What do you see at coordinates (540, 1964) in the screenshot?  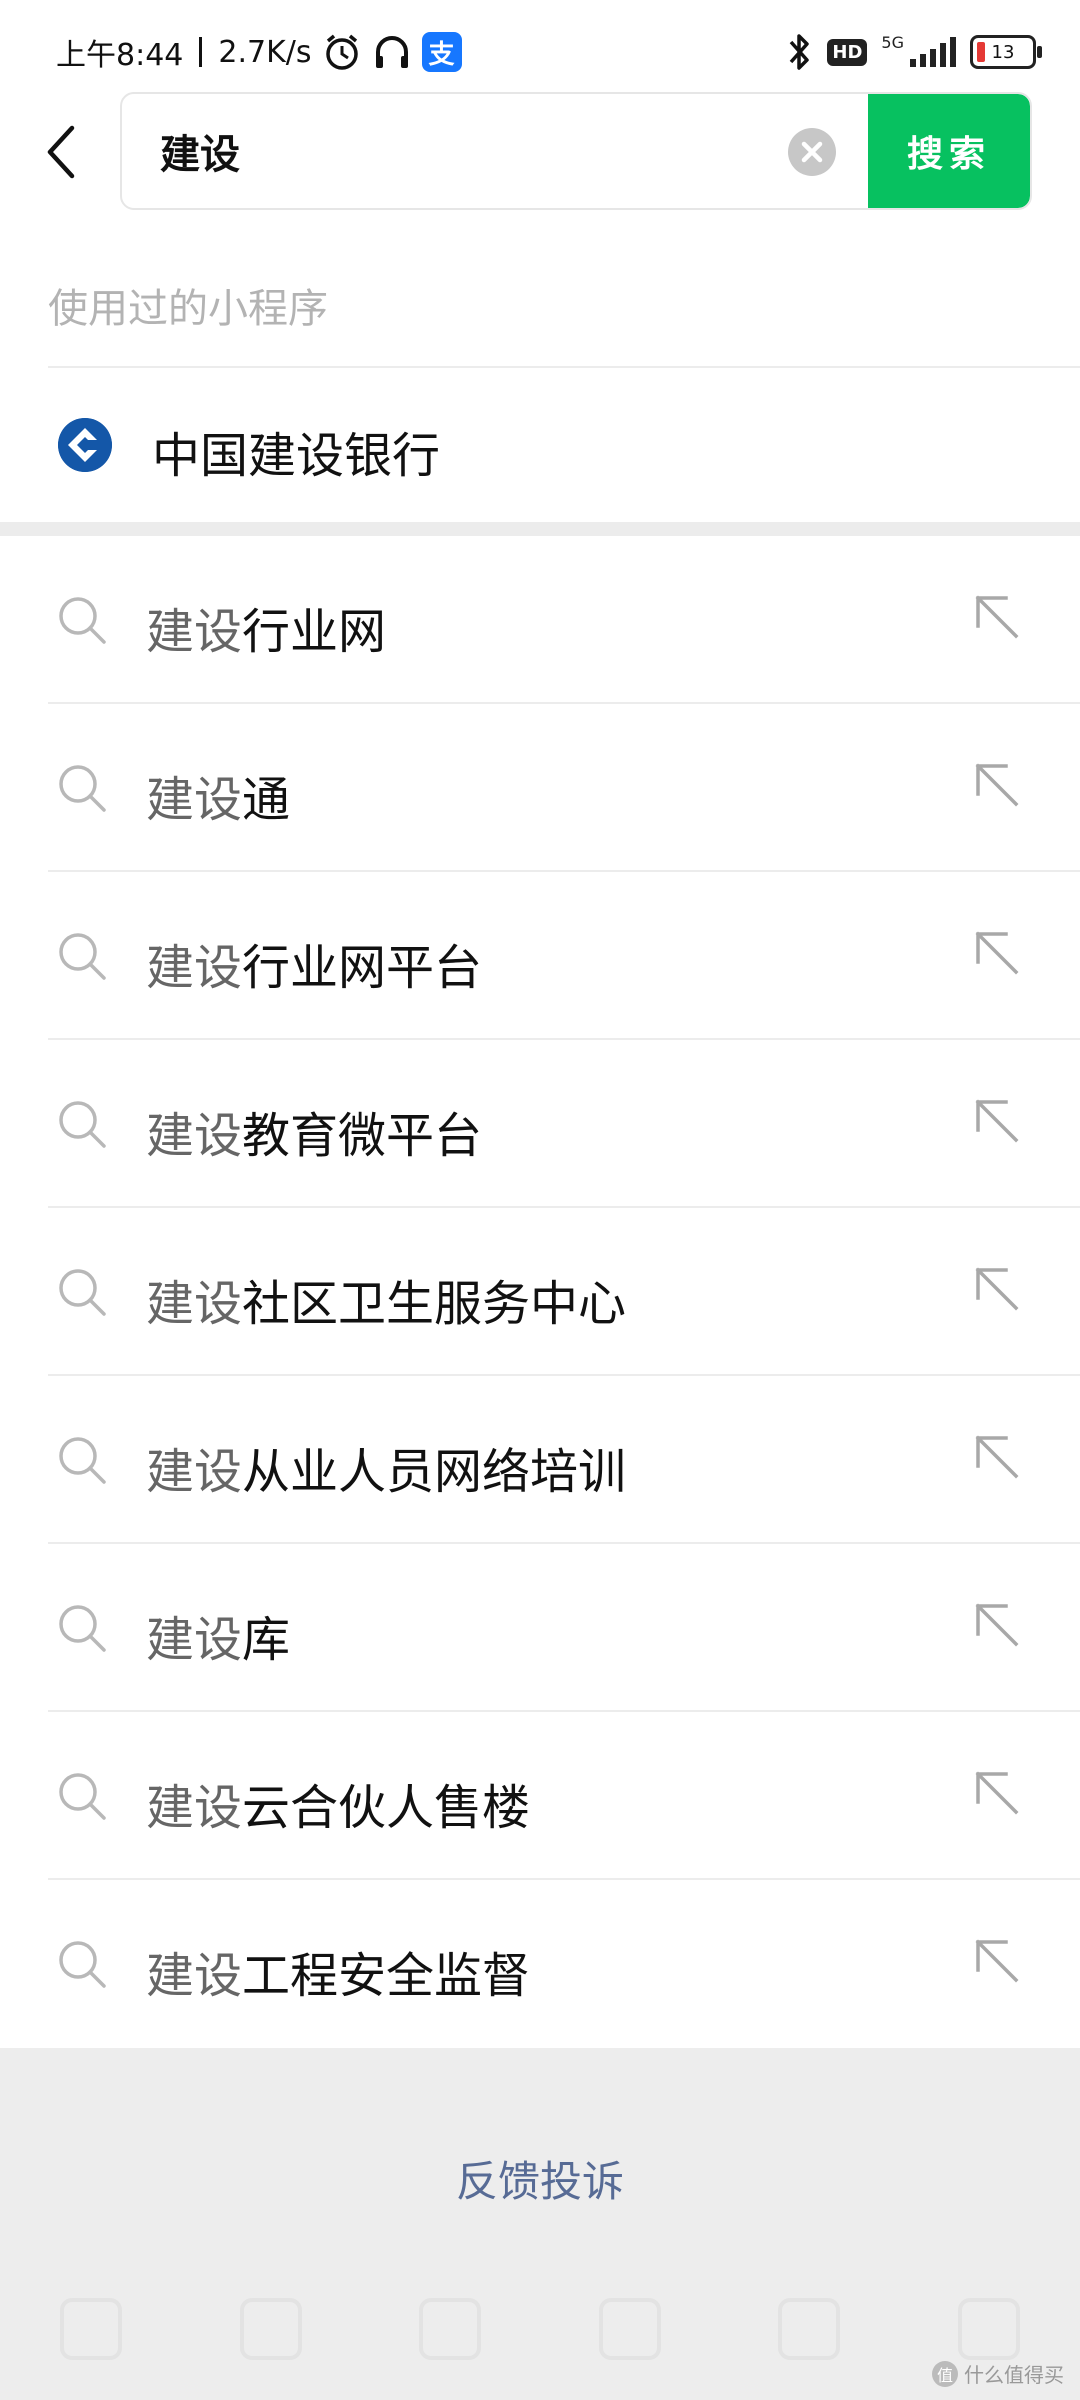 I see `suggestion-item: 建设工程安全监督` at bounding box center [540, 1964].